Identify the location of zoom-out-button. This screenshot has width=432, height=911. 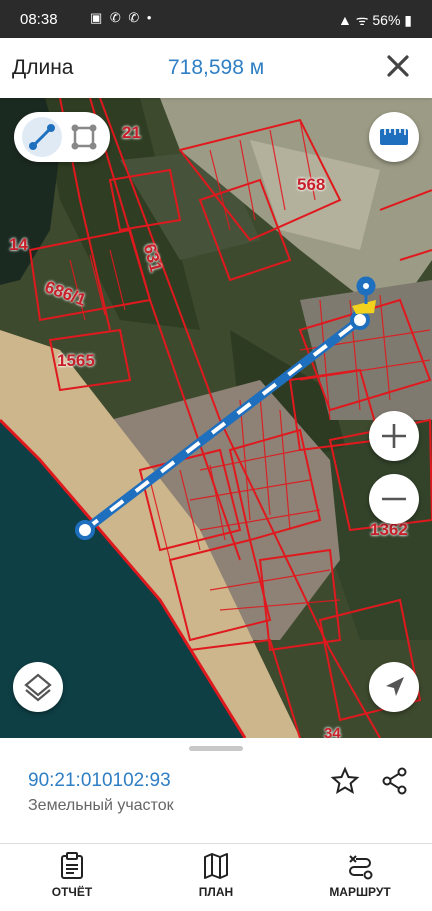
(394, 499).